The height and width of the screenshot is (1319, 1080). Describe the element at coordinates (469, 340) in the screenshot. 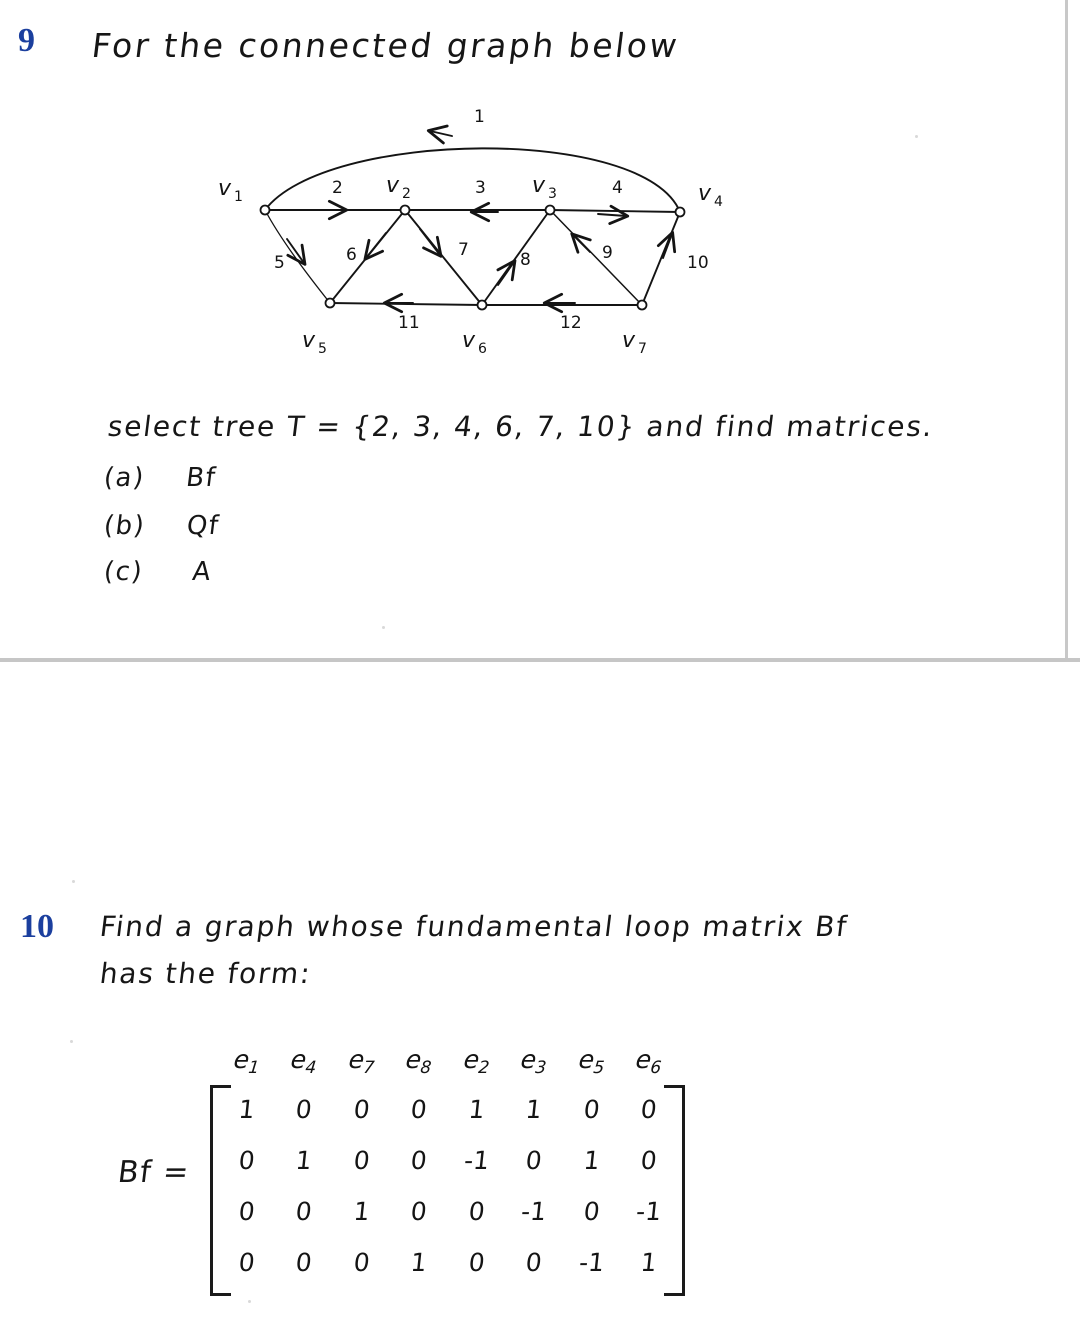

I see `vertex-label-v6: v` at that location.